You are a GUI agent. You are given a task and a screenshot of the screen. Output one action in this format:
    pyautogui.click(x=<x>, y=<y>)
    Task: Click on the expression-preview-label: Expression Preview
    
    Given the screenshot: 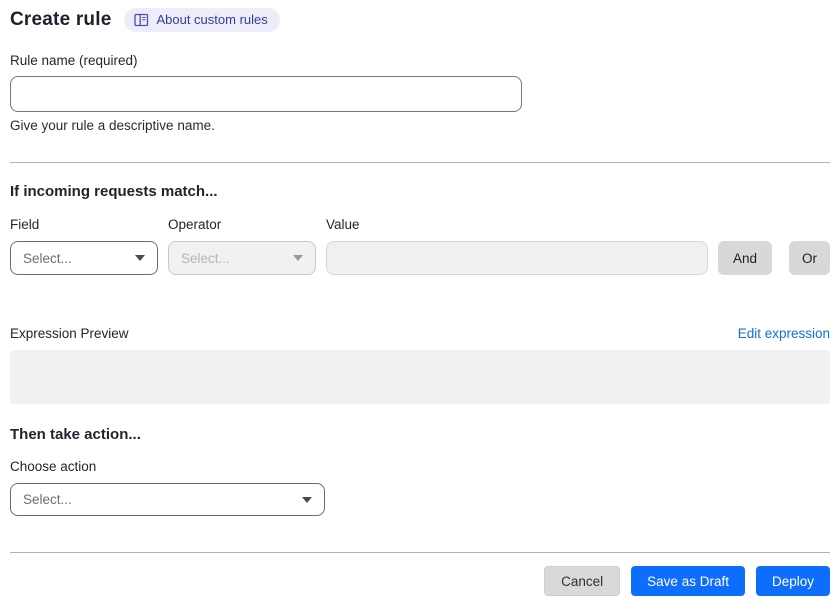 What is the action you would take?
    pyautogui.click(x=69, y=333)
    